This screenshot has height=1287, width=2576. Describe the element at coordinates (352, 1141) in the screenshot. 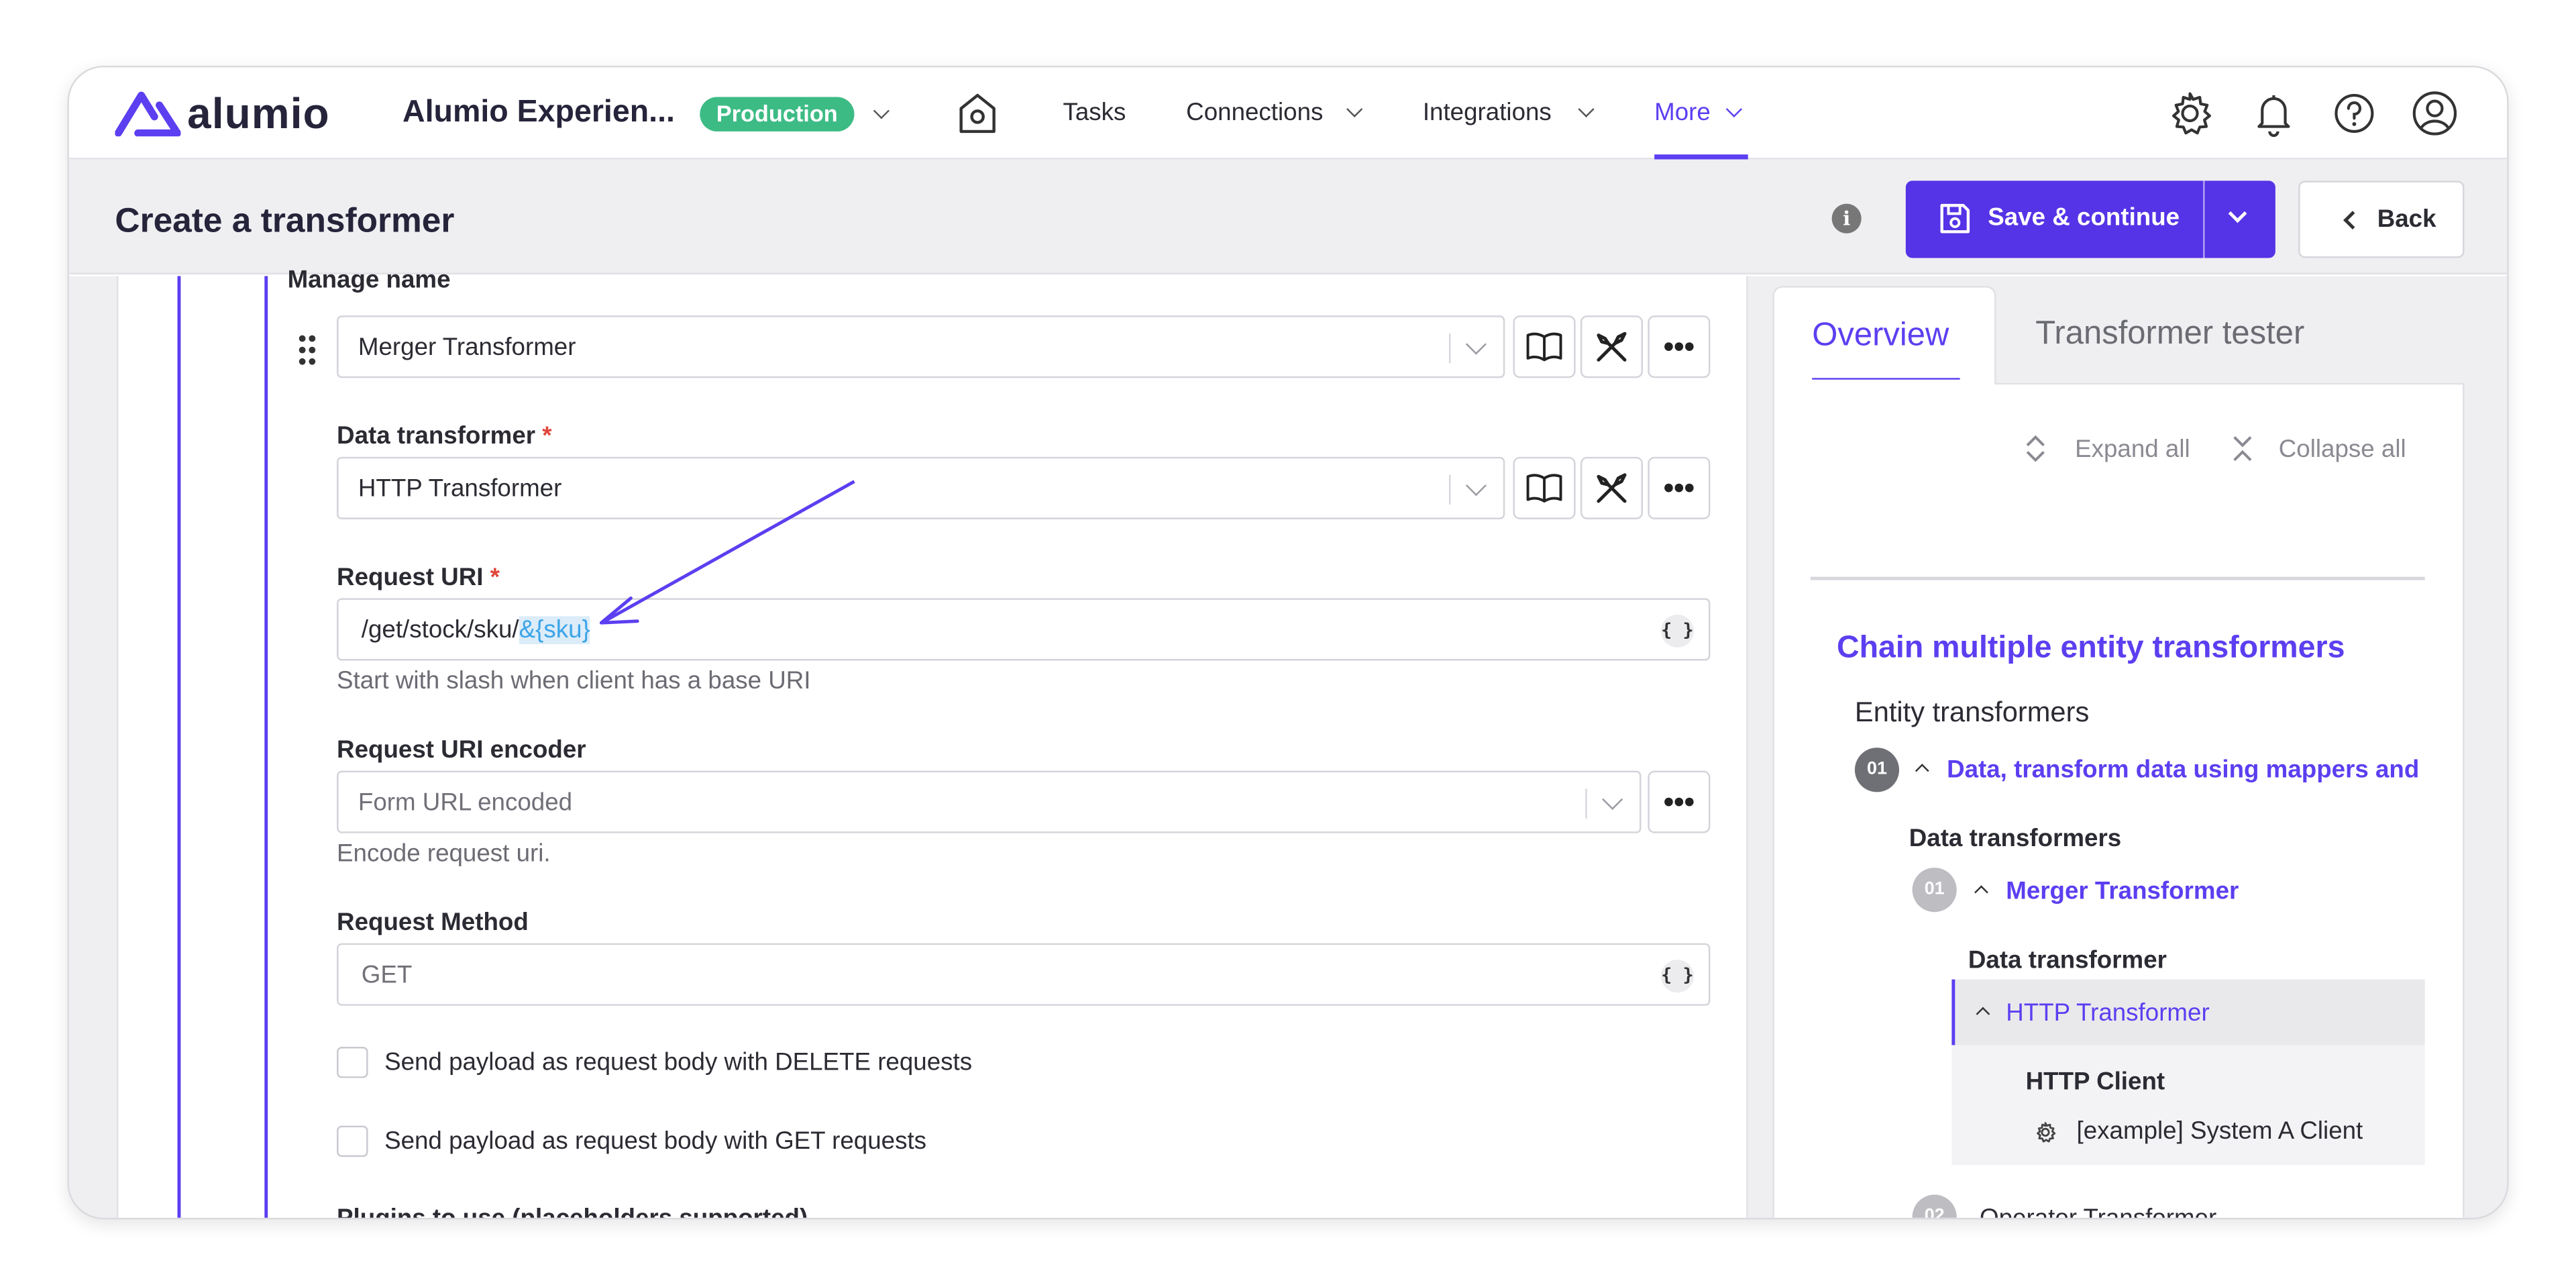

I see `get-payload-checkbox` at that location.